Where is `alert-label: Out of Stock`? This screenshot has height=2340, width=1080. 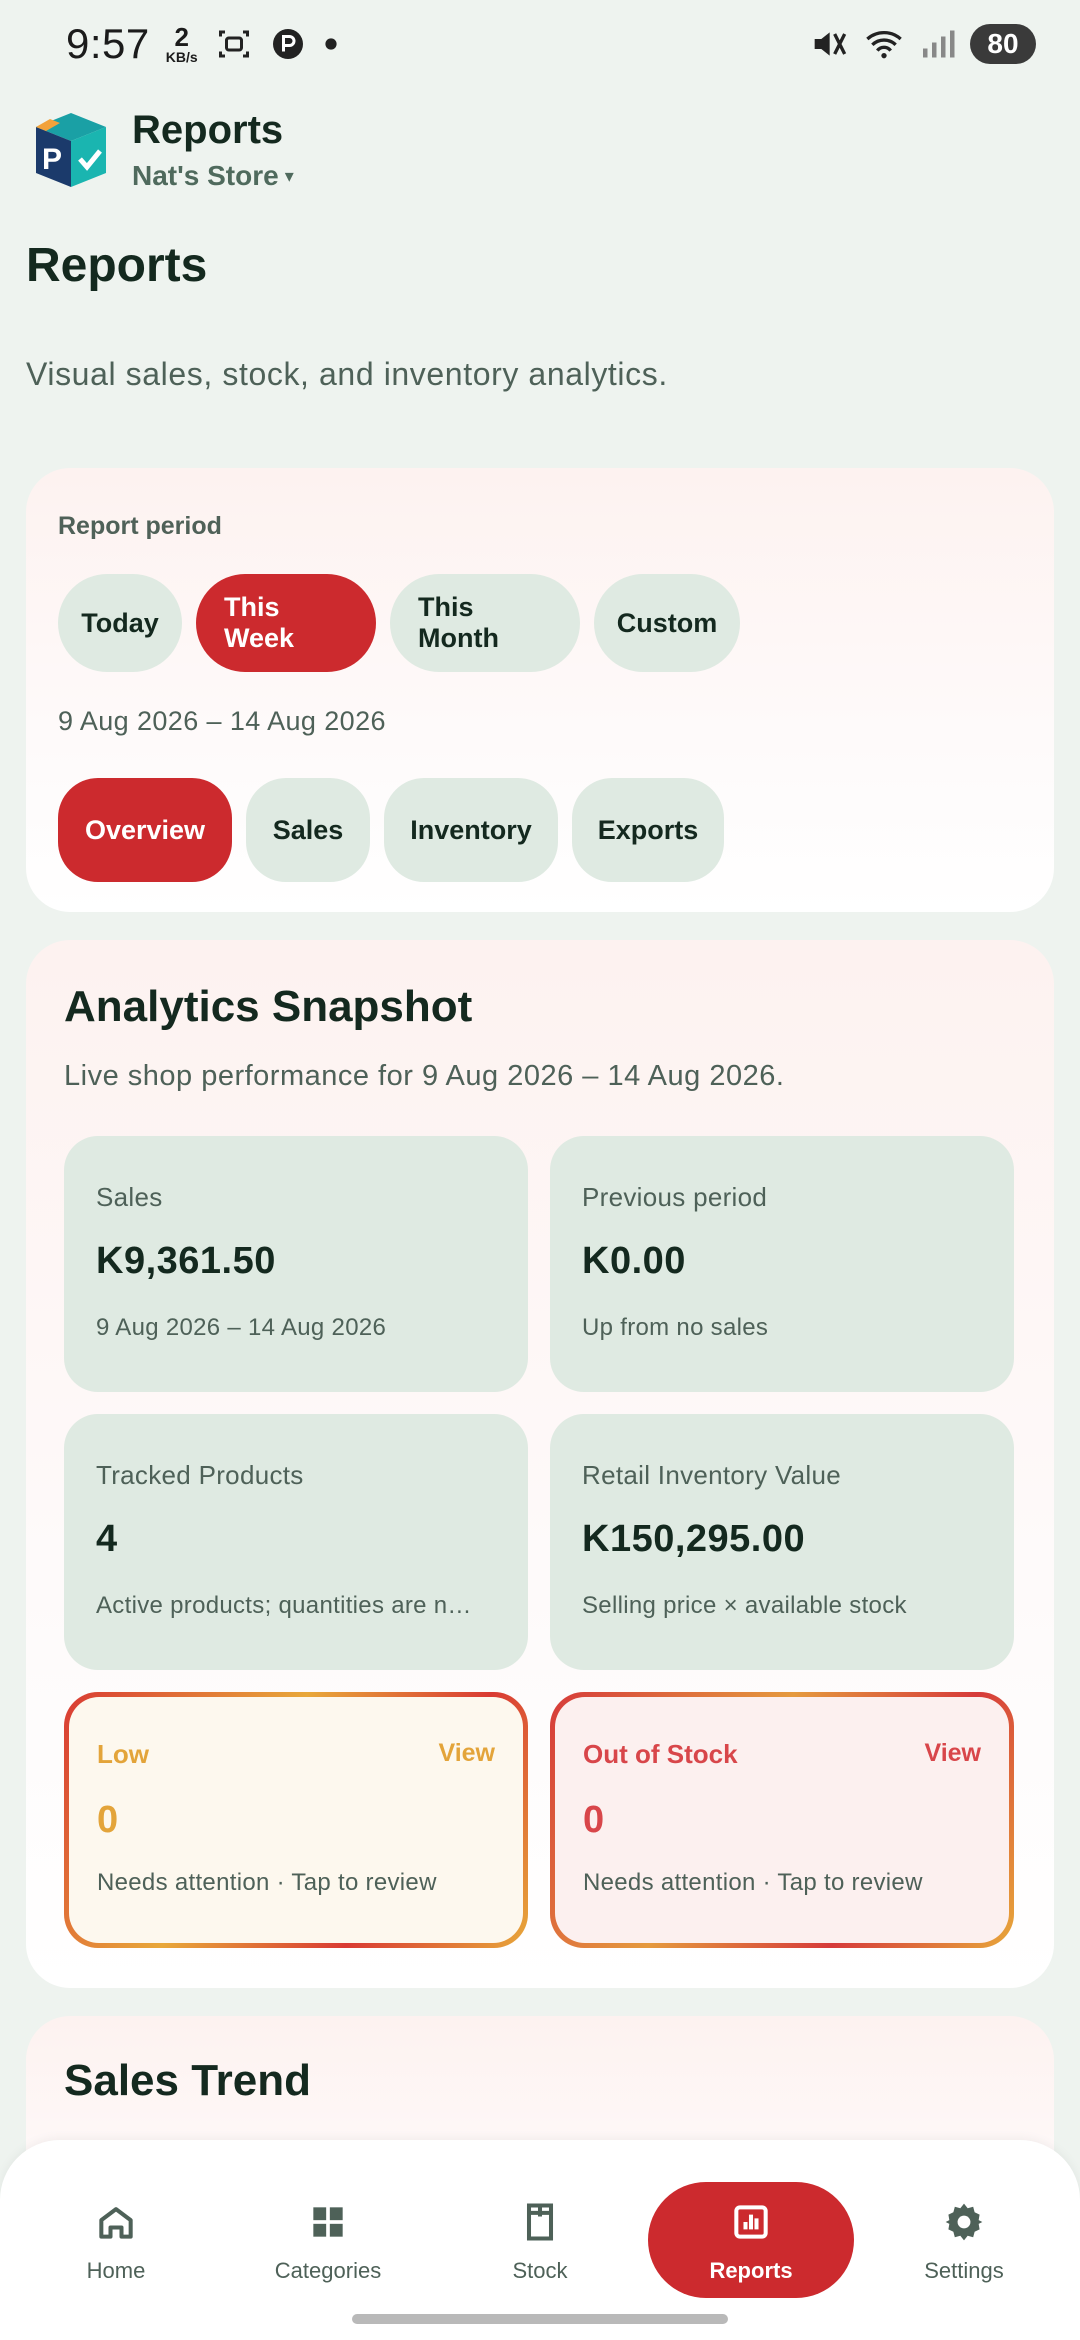 alert-label: Out of Stock is located at coordinates (660, 1754).